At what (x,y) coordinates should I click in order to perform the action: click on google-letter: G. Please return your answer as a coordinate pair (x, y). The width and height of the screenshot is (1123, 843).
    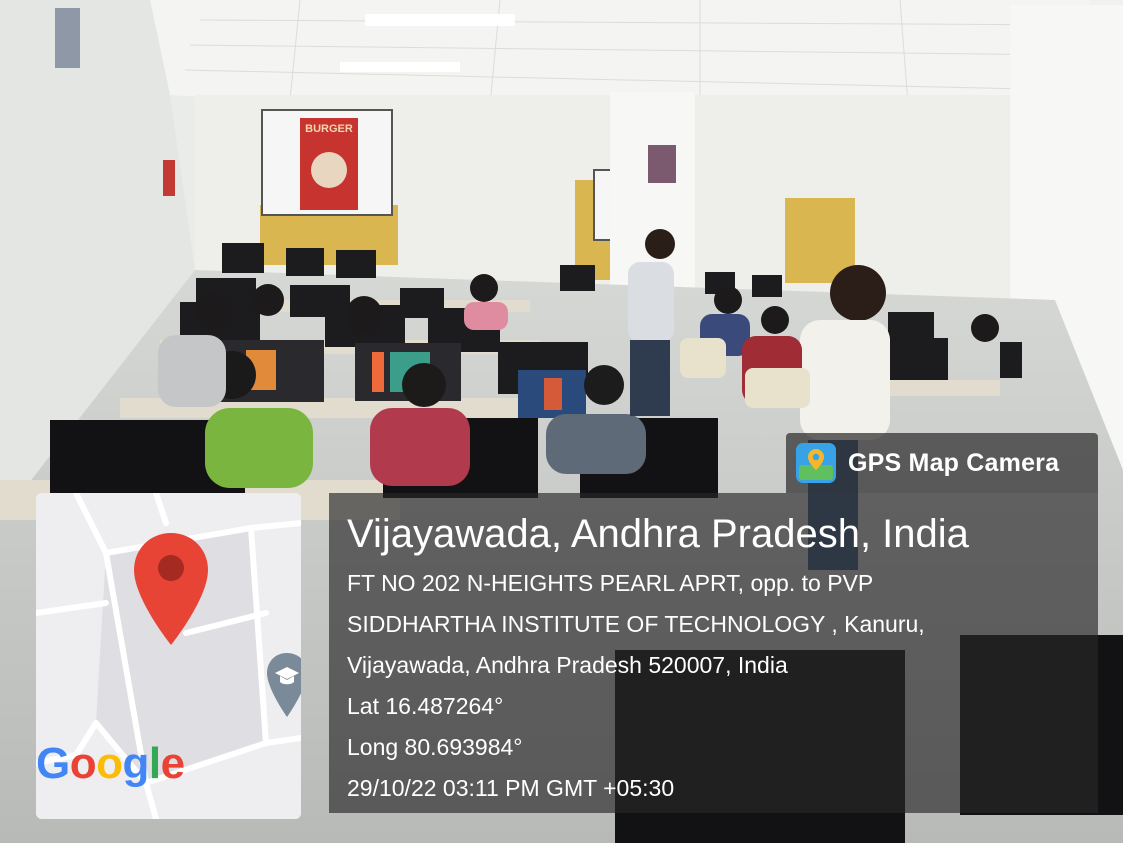
    Looking at the image, I should click on (53, 763).